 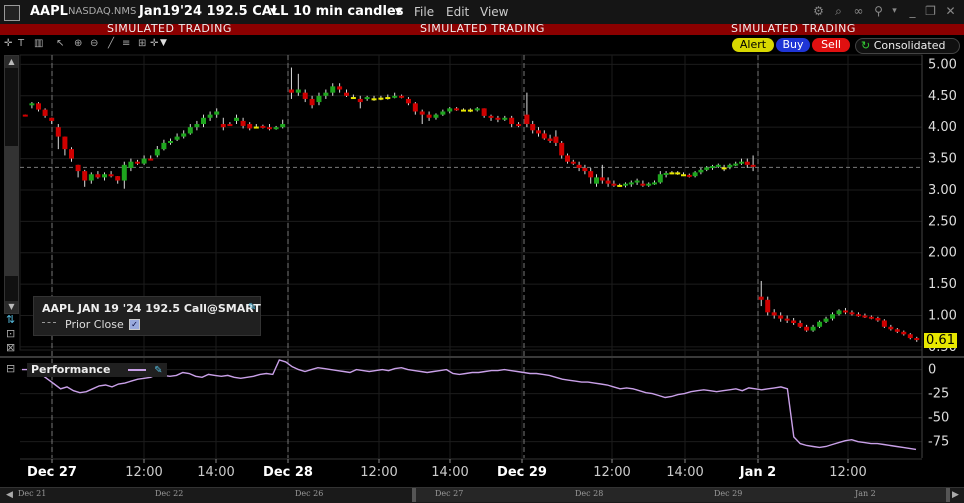 What do you see at coordinates (9, 495) in the screenshot?
I see `nav-left-arrow-icon: ◀` at bounding box center [9, 495].